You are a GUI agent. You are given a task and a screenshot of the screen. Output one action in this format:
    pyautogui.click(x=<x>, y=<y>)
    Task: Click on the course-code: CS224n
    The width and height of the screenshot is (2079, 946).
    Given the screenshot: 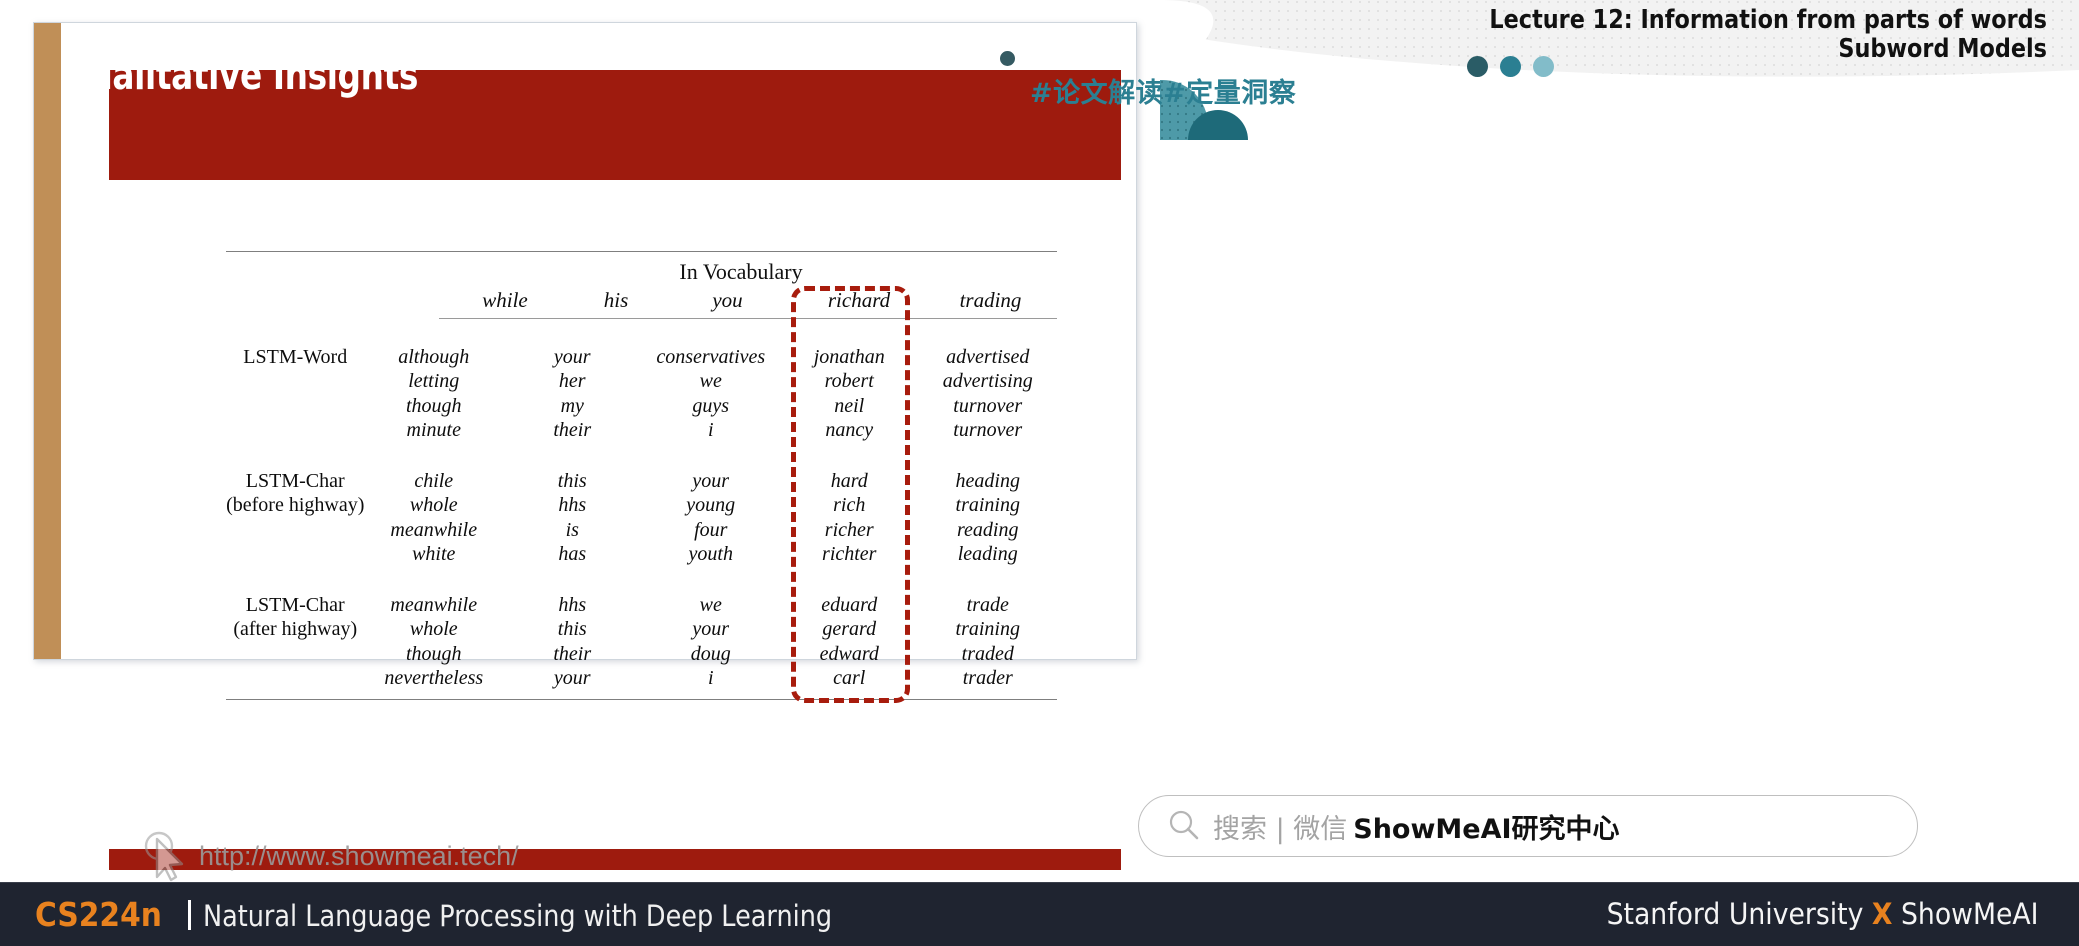 What is the action you would take?
    pyautogui.click(x=98, y=914)
    